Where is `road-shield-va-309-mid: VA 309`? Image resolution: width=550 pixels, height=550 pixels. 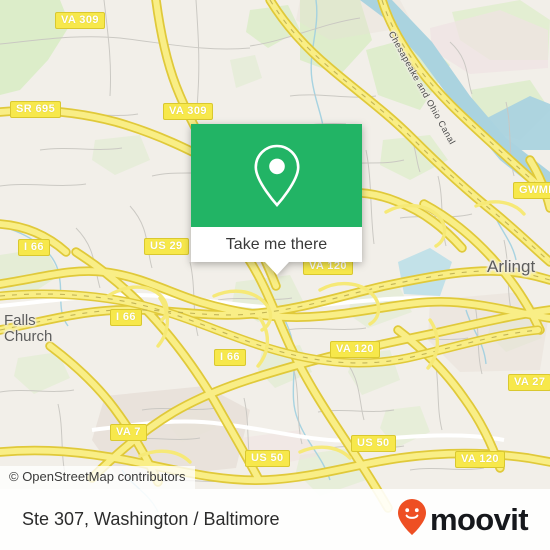
road-shield-va-309-mid: VA 309 is located at coordinates (188, 111).